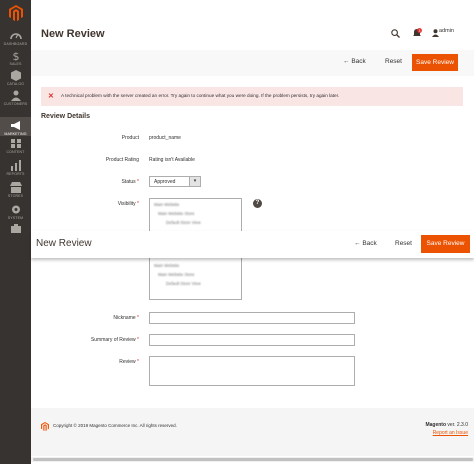  What do you see at coordinates (252, 63) in the screenshot?
I see `page-actions-bar: ← Back Reset Save Review` at bounding box center [252, 63].